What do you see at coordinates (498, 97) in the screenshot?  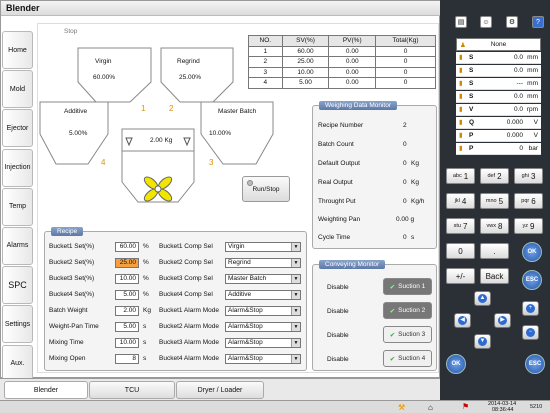 I see `side-status-row: ▮ S 0.0 mm` at bounding box center [498, 97].